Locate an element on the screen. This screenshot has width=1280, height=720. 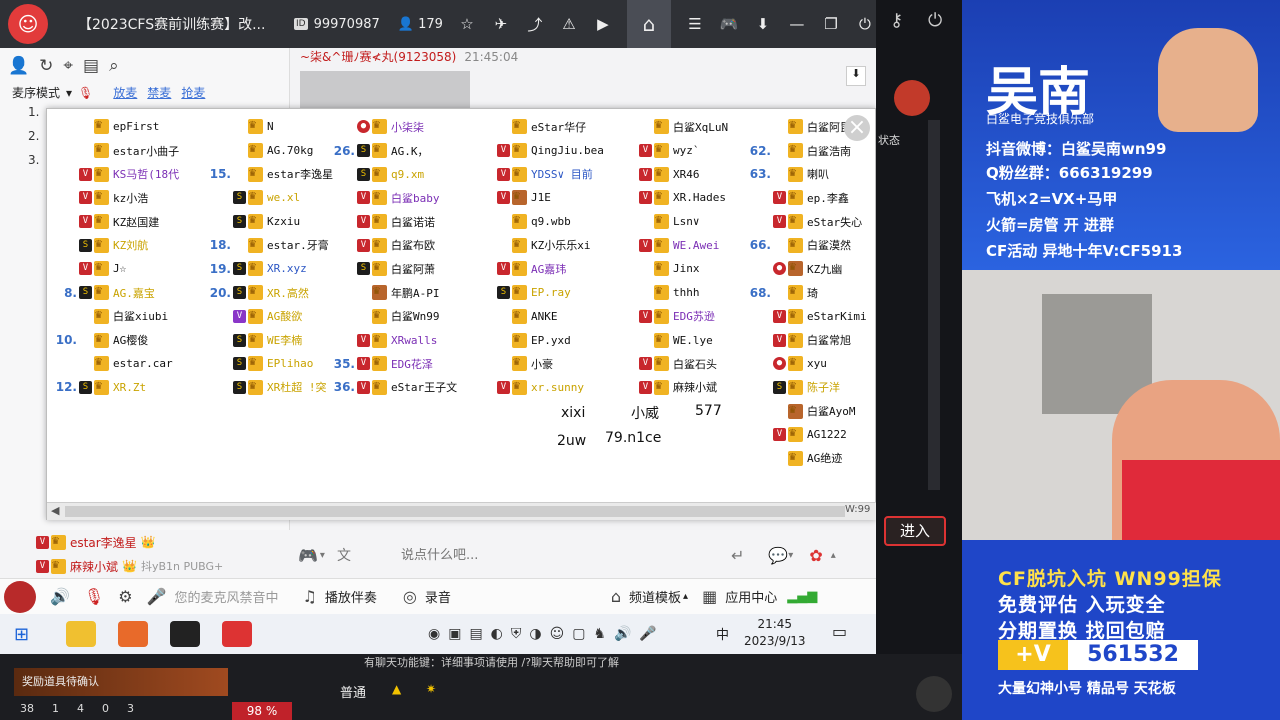
channel-template-button: 频道模板 is located at coordinates (655, 596).